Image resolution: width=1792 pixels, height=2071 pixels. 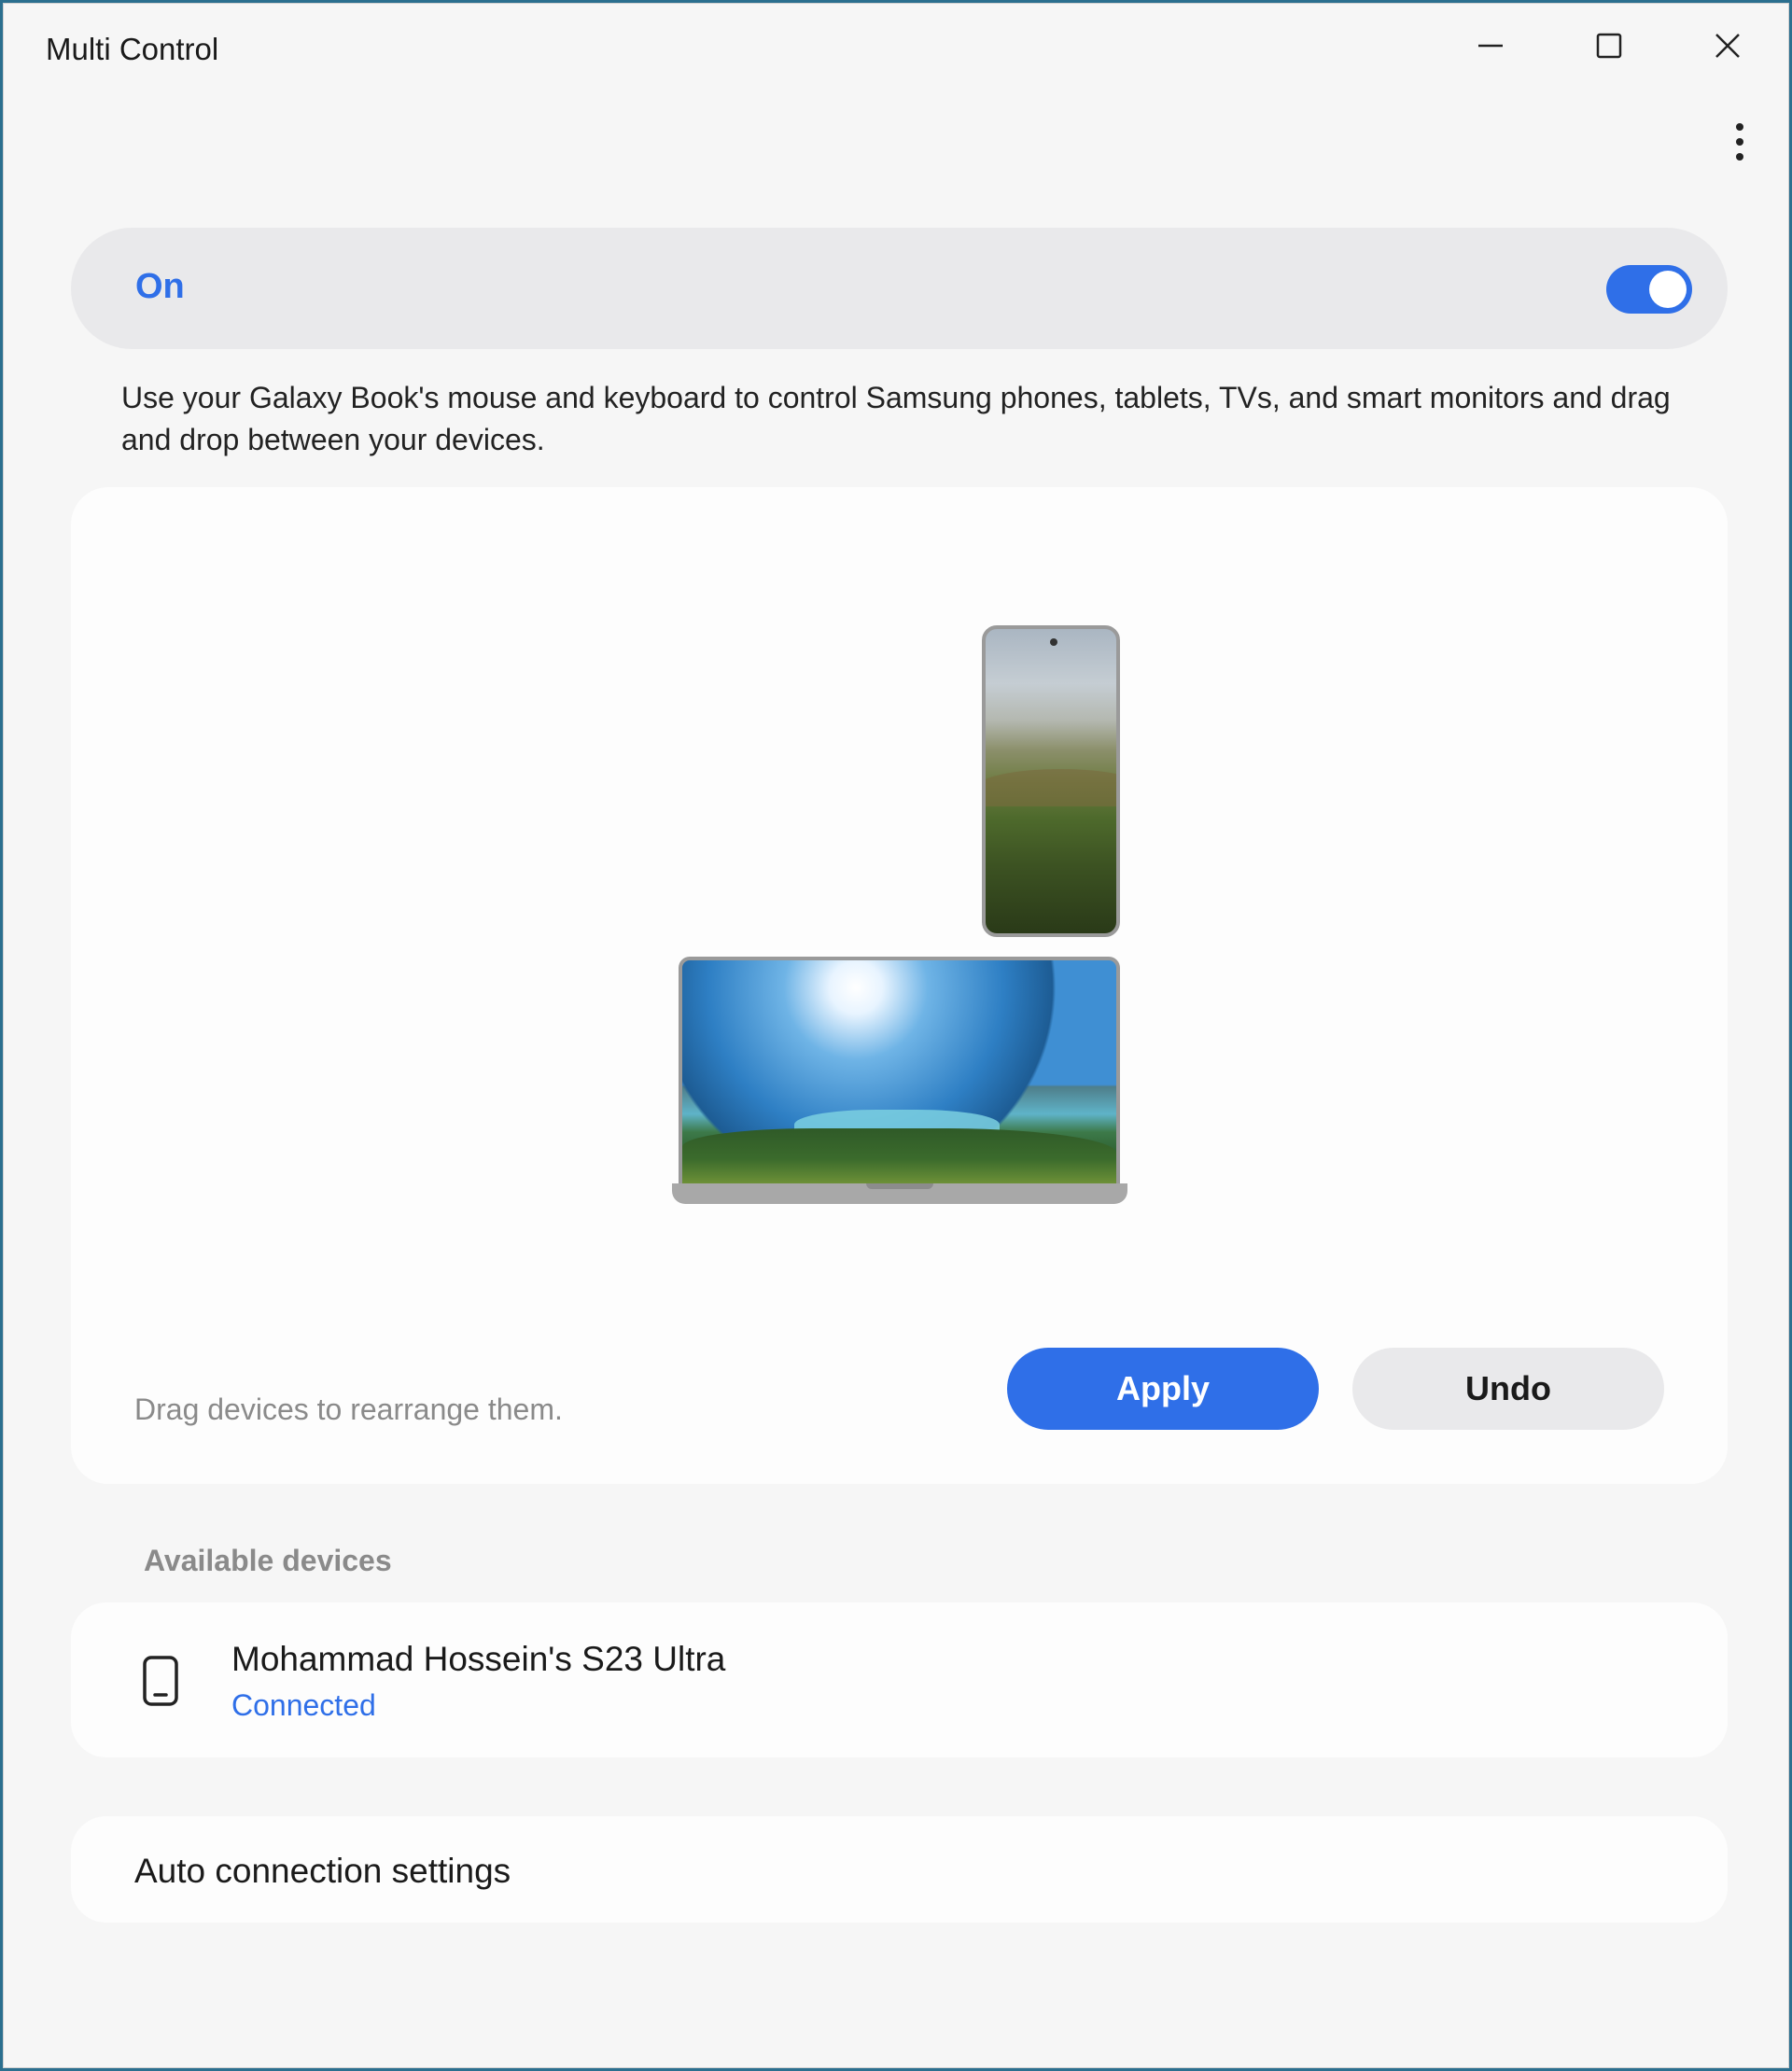 I want to click on minimize-icon, so click(x=1490, y=46).